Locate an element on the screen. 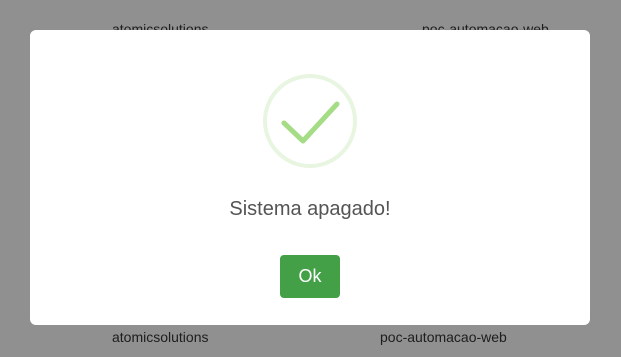  success-check-icon is located at coordinates (310, 121).